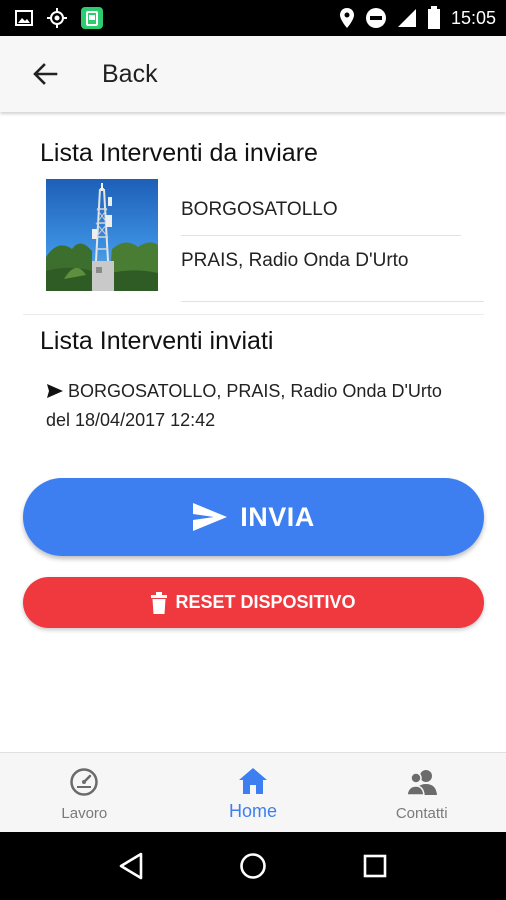 The image size is (506, 900). Describe the element at coordinates (259, 209) in the screenshot. I see `pending-item-line1: BORGOSATOLLO` at that location.